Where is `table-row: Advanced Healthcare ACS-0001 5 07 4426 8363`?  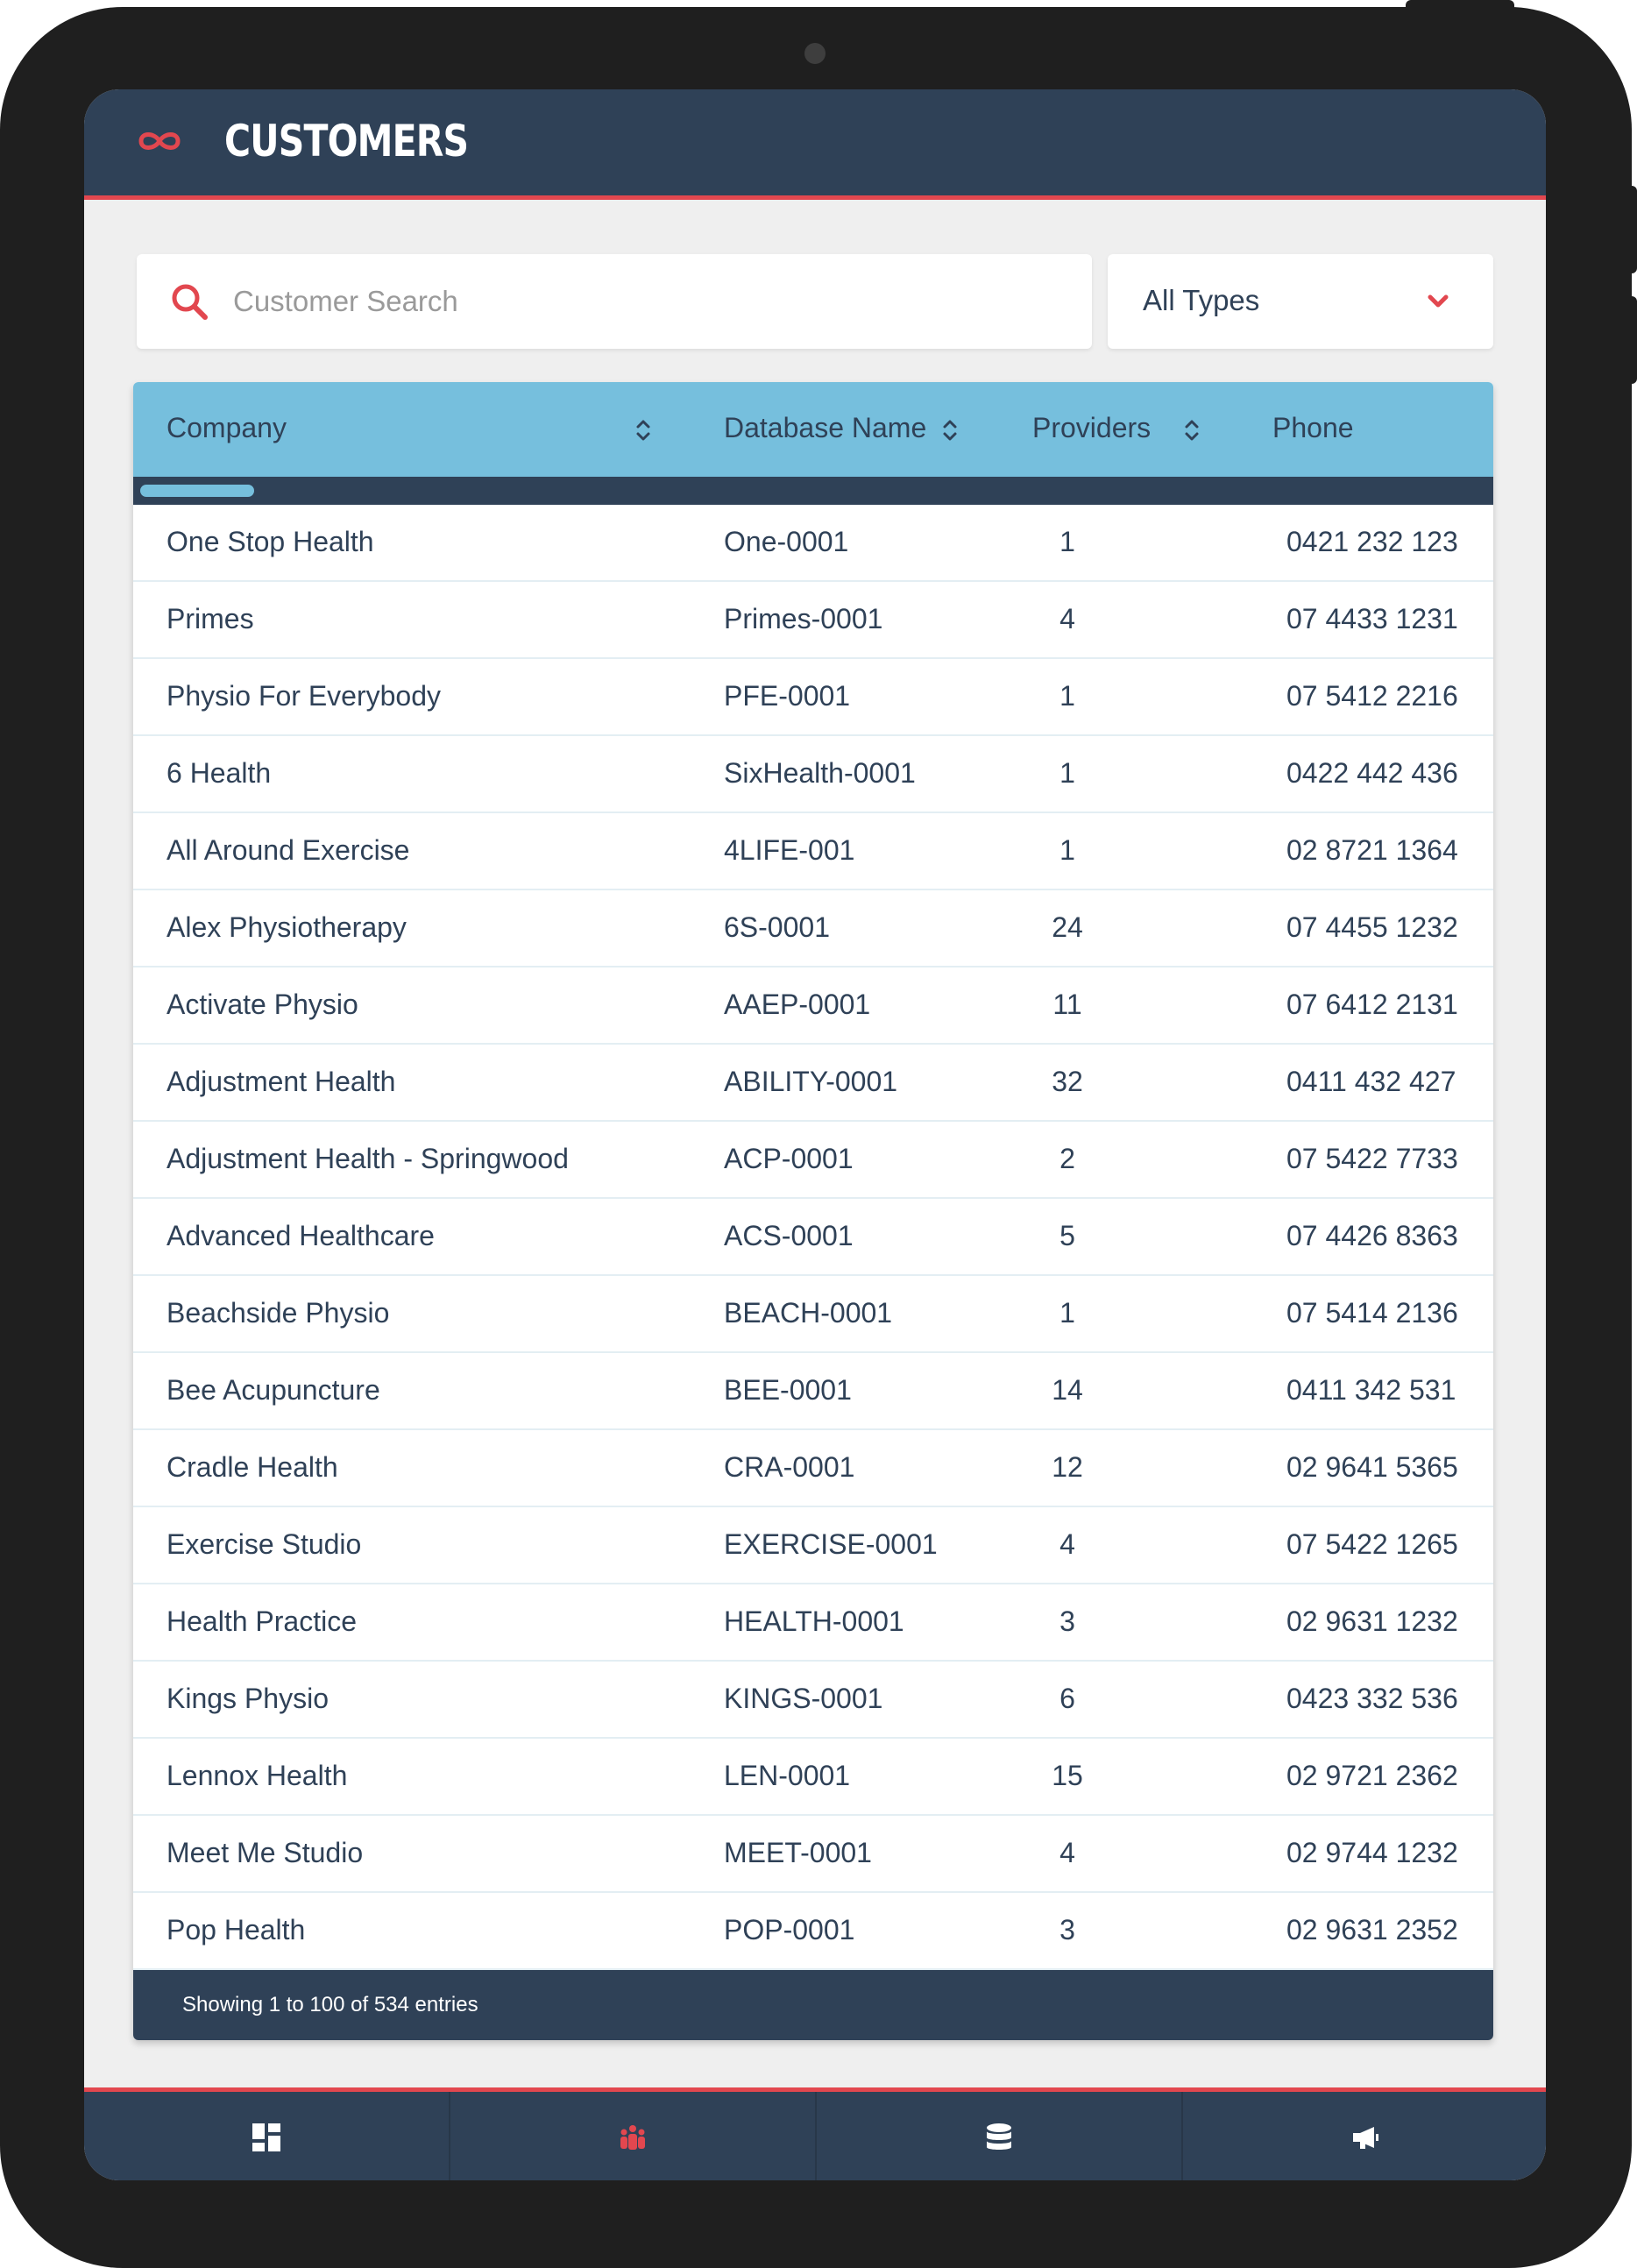
table-row: Advanced Healthcare ACS-0001 5 07 4426 8363 is located at coordinates (813, 1237).